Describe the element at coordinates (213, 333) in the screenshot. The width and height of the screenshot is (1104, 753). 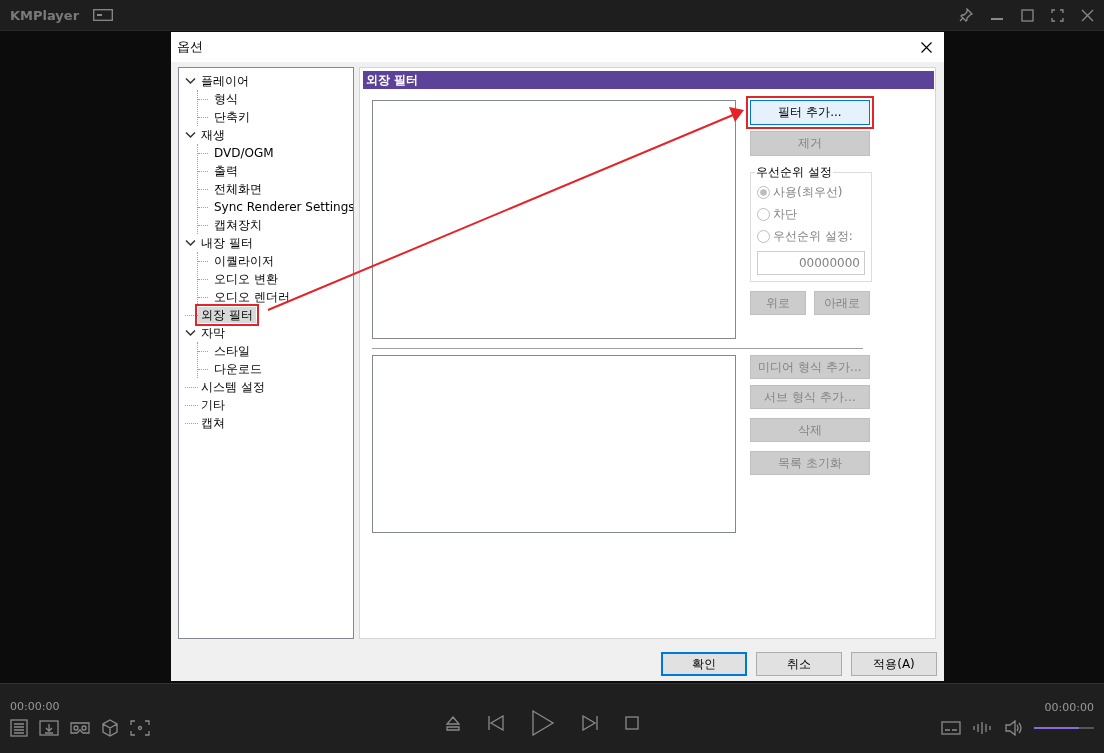
I see `tree-item: 자막` at that location.